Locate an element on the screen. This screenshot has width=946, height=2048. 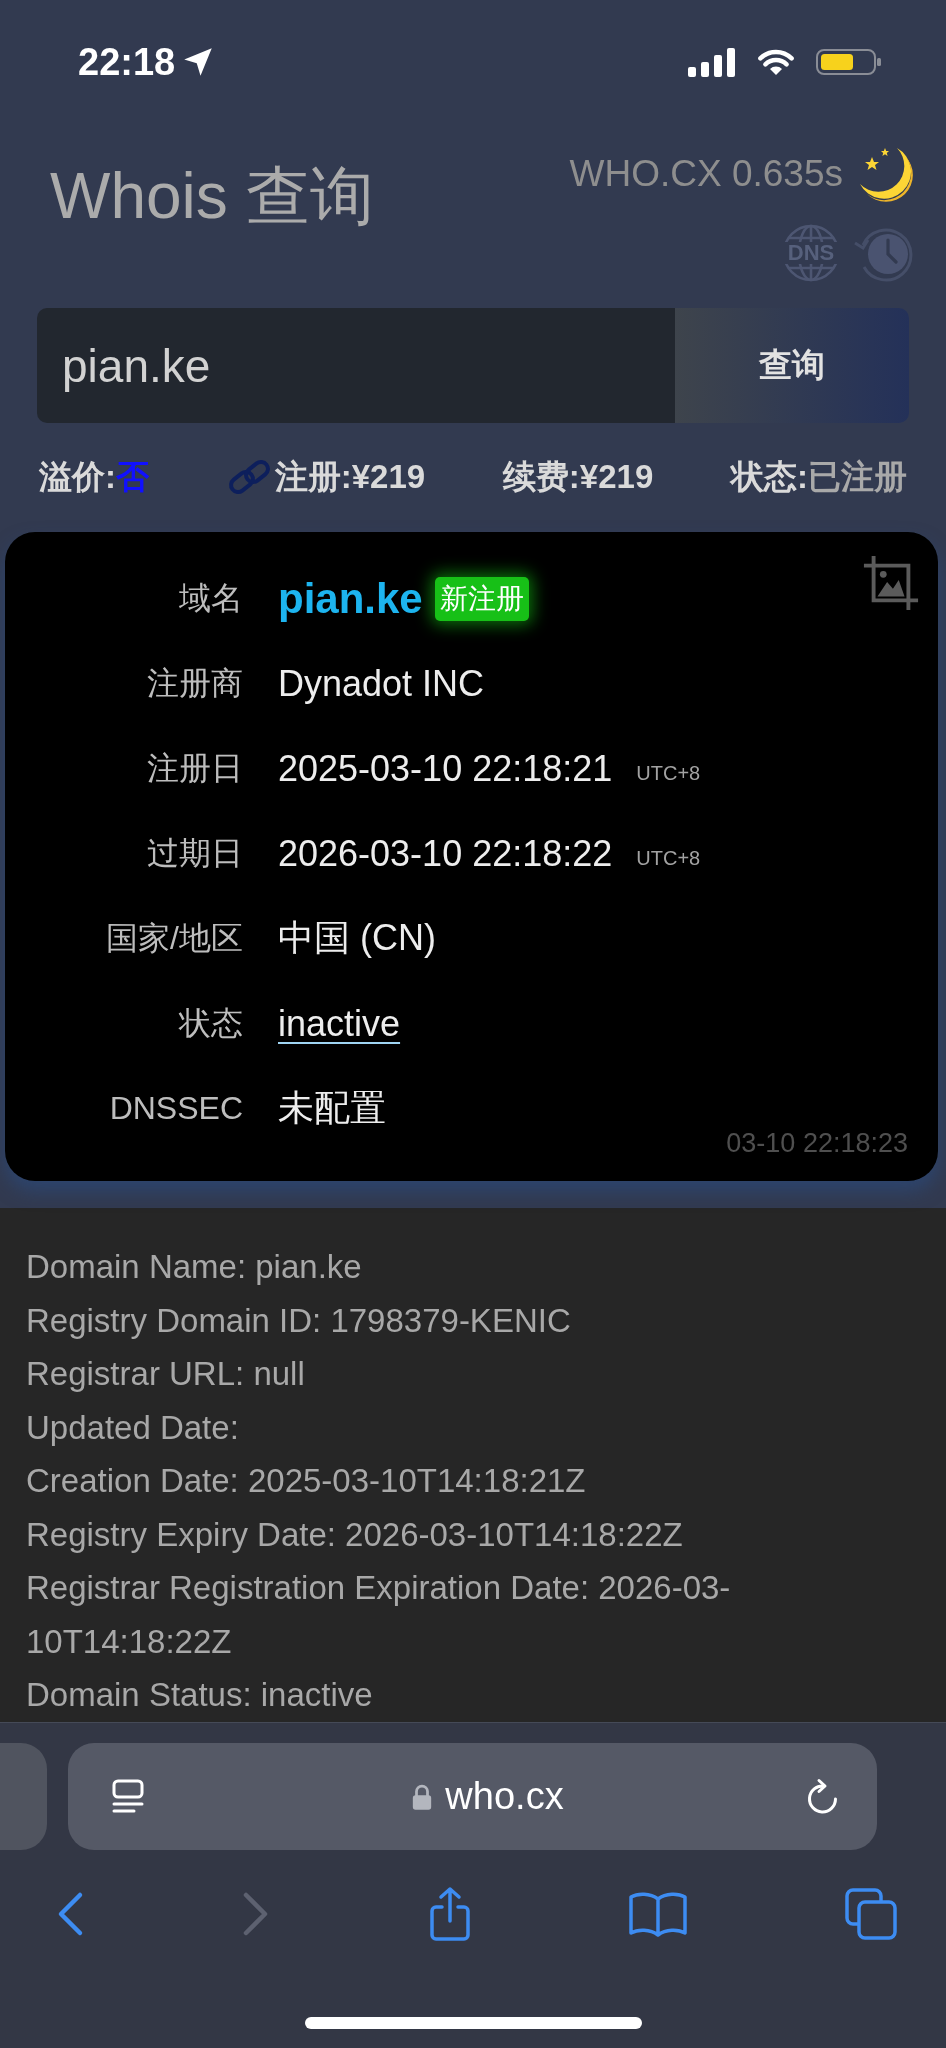
field-value: 未配置 is located at coordinates (332, 1108).